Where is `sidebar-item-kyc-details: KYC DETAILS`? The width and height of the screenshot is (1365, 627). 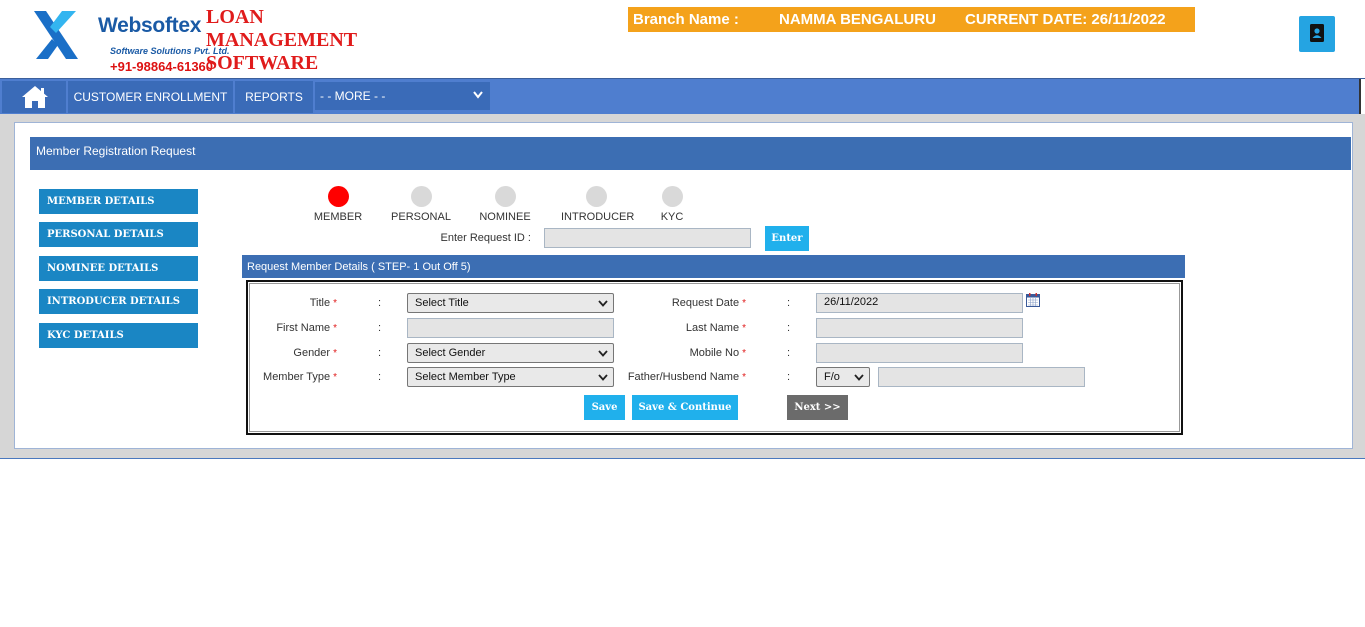 sidebar-item-kyc-details: KYC DETAILS is located at coordinates (118, 335).